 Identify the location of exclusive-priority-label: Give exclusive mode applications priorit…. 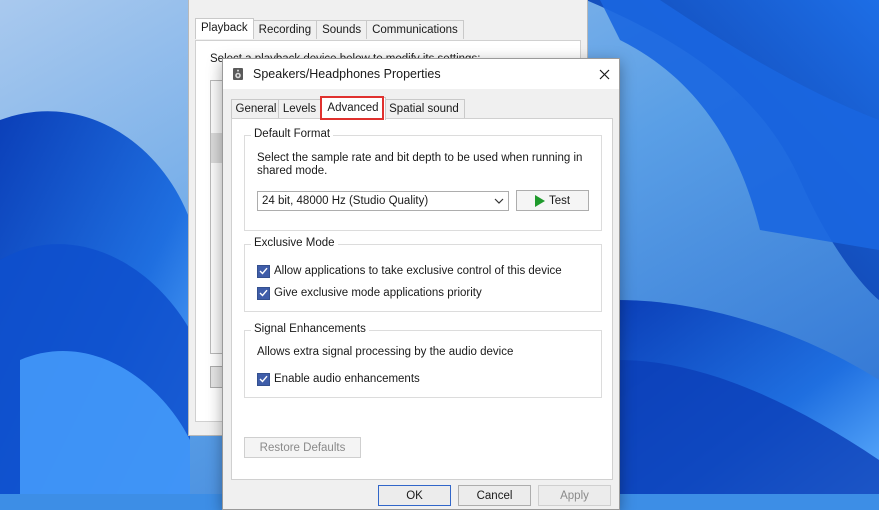
(378, 293).